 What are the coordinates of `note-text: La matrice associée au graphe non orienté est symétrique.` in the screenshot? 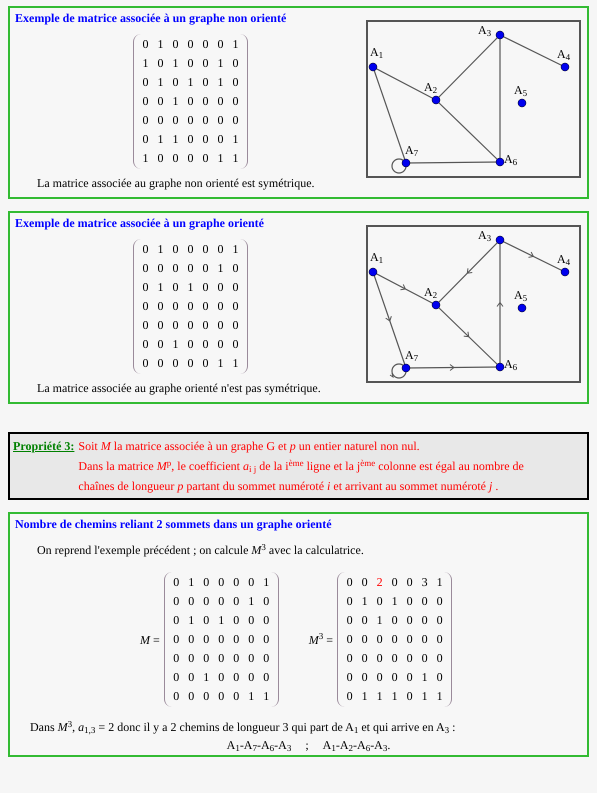 It's located at (176, 183).